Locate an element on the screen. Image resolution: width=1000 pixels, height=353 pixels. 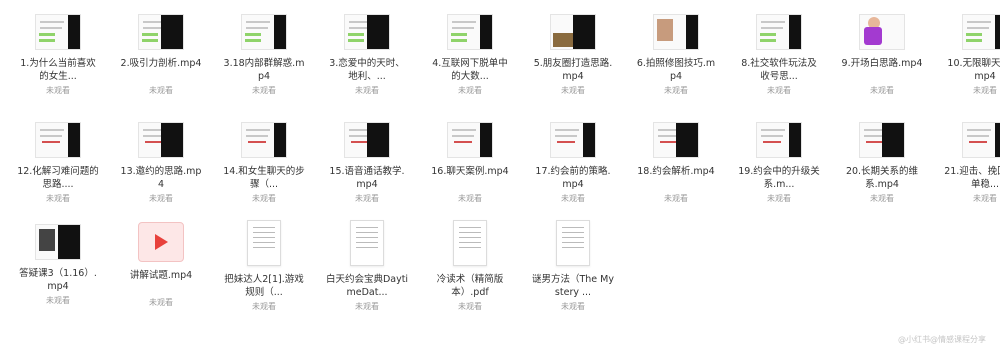
file-item: 15.语音通话教学.mp4 未观看 is located at coordinates (367, 158).